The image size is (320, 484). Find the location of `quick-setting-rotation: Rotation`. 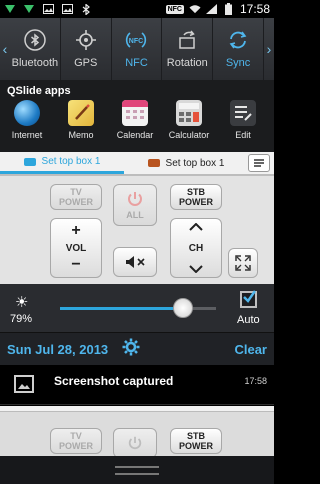

quick-setting-rotation: Rotation is located at coordinates (188, 49).